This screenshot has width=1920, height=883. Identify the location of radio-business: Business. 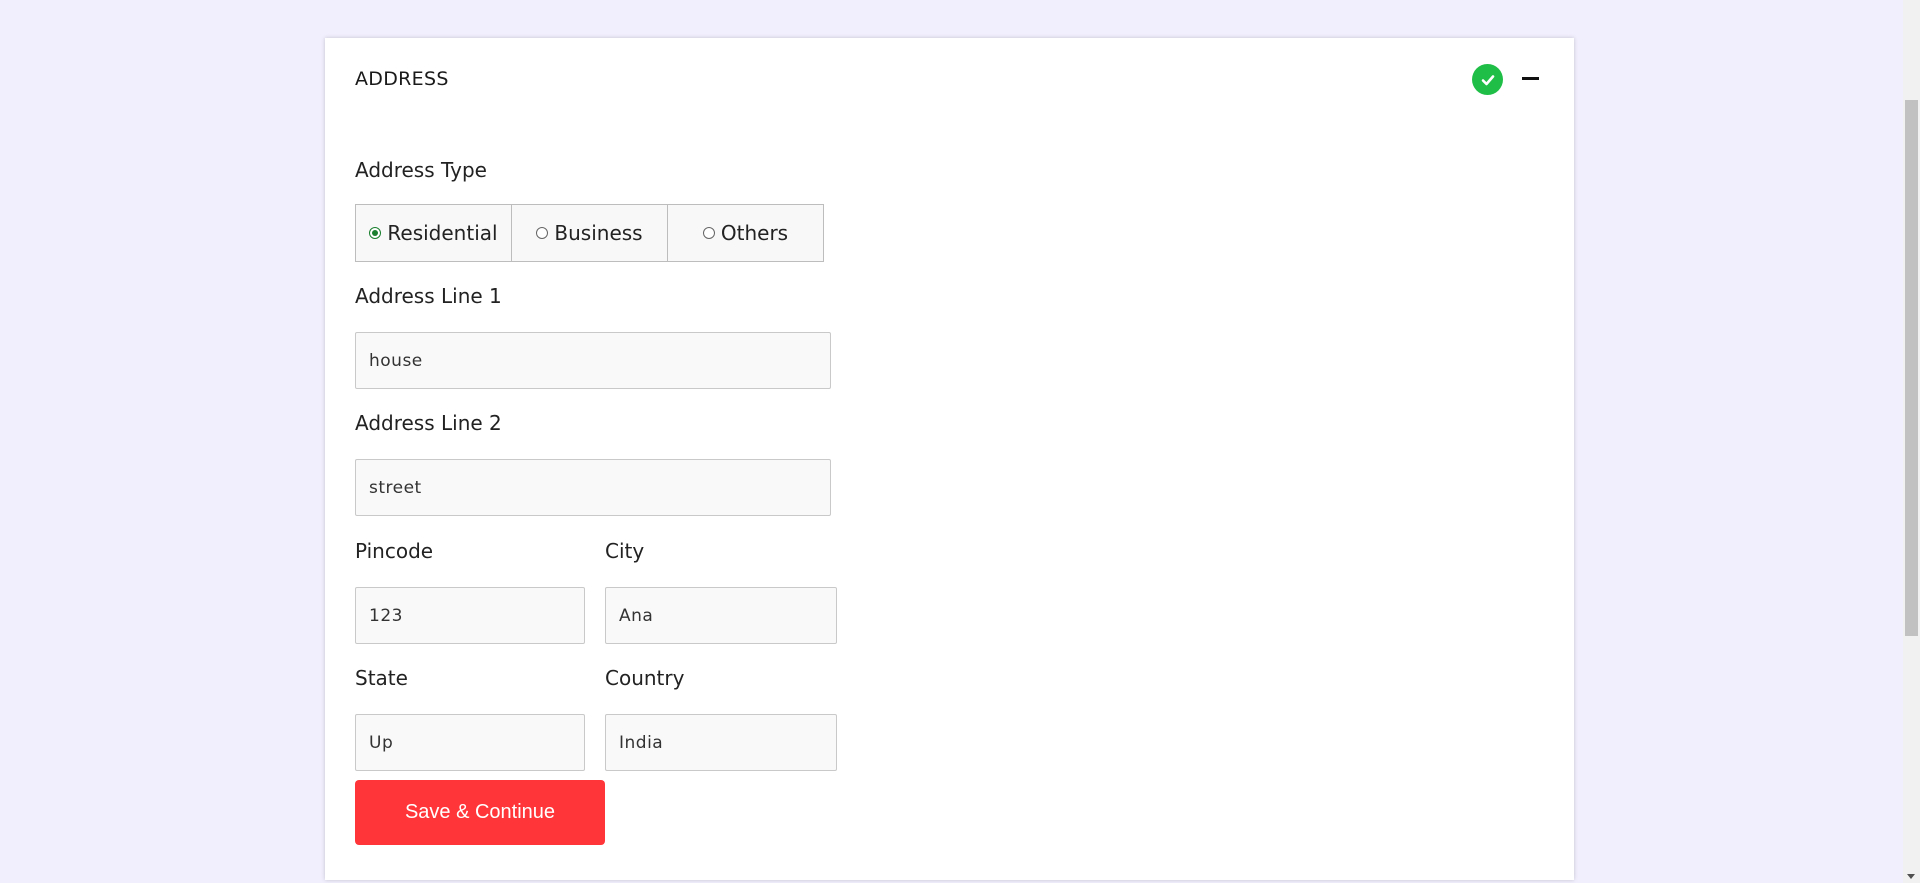
(589, 233).